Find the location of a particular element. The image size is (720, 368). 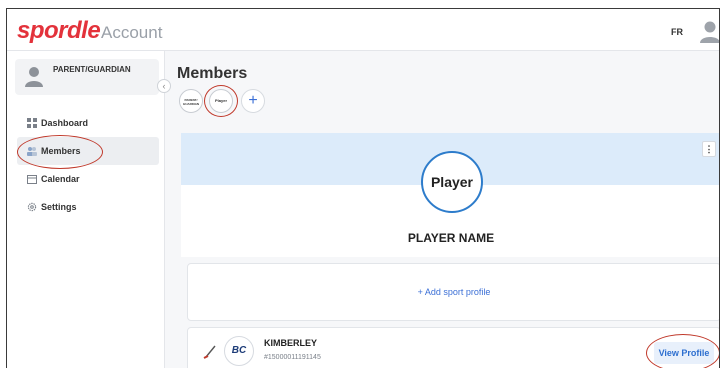

sidebar-item-label: Settings is located at coordinates (59, 207).